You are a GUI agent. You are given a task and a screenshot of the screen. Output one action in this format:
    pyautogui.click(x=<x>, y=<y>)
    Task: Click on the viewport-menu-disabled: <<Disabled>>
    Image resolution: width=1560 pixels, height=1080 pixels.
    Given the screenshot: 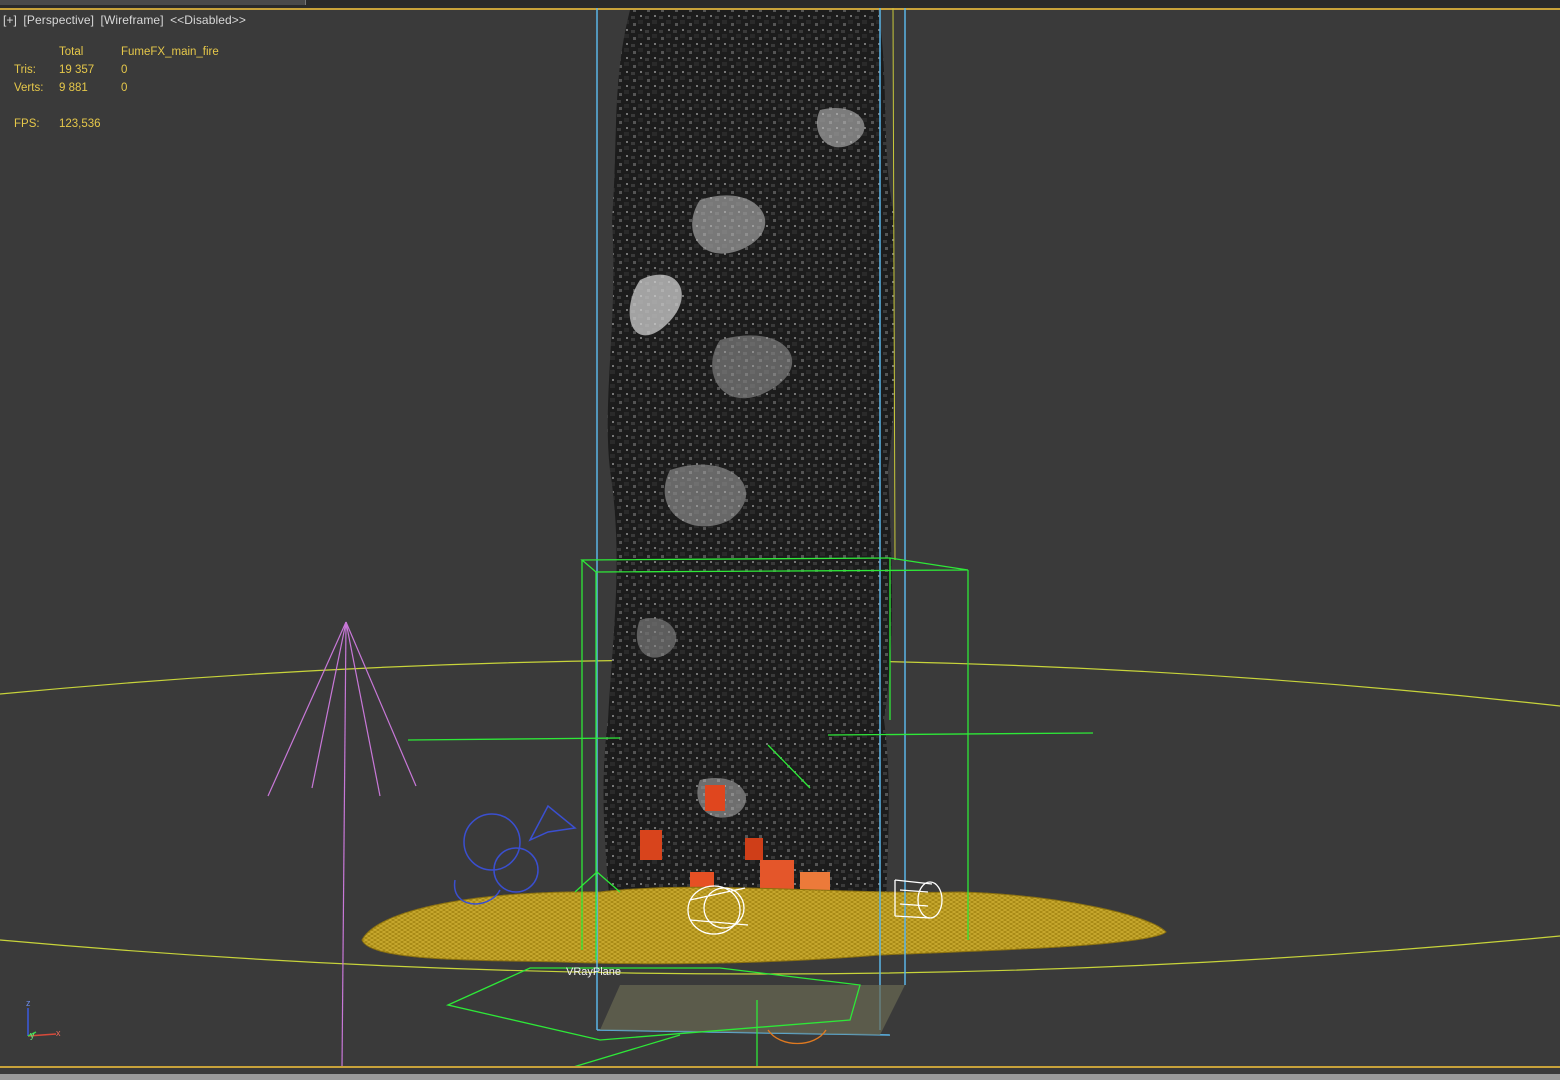 What is the action you would take?
    pyautogui.click(x=208, y=20)
    